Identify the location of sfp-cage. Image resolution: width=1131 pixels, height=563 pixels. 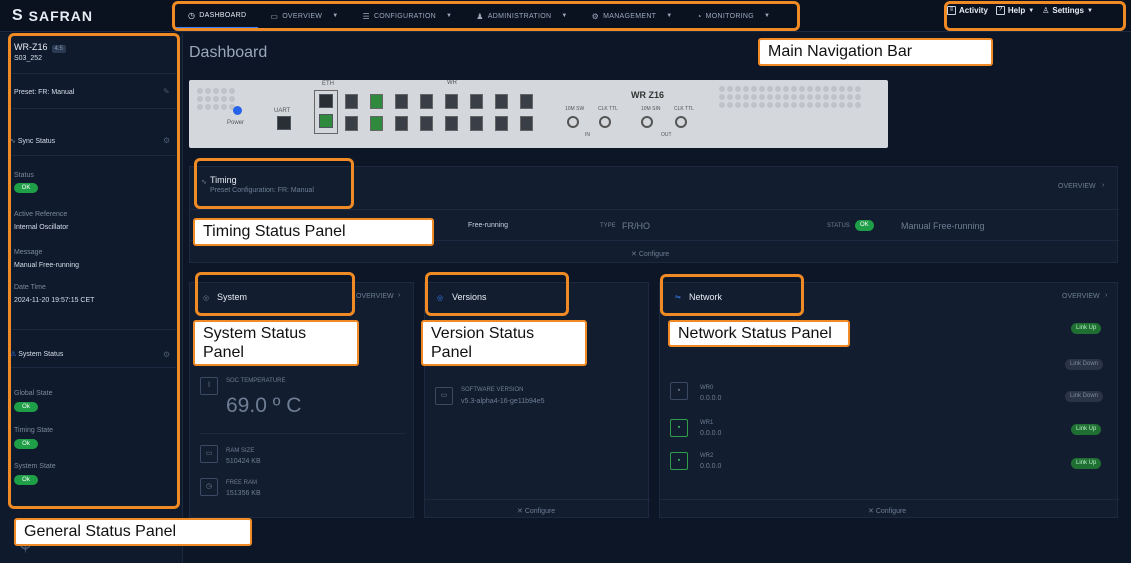
(448, 114).